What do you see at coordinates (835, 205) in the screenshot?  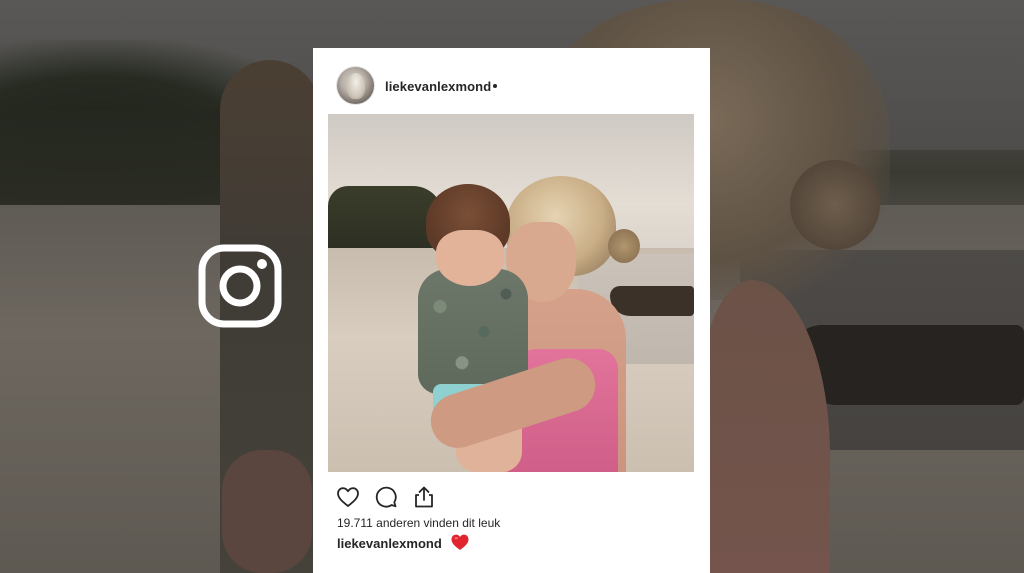 I see `background-woman-bun` at bounding box center [835, 205].